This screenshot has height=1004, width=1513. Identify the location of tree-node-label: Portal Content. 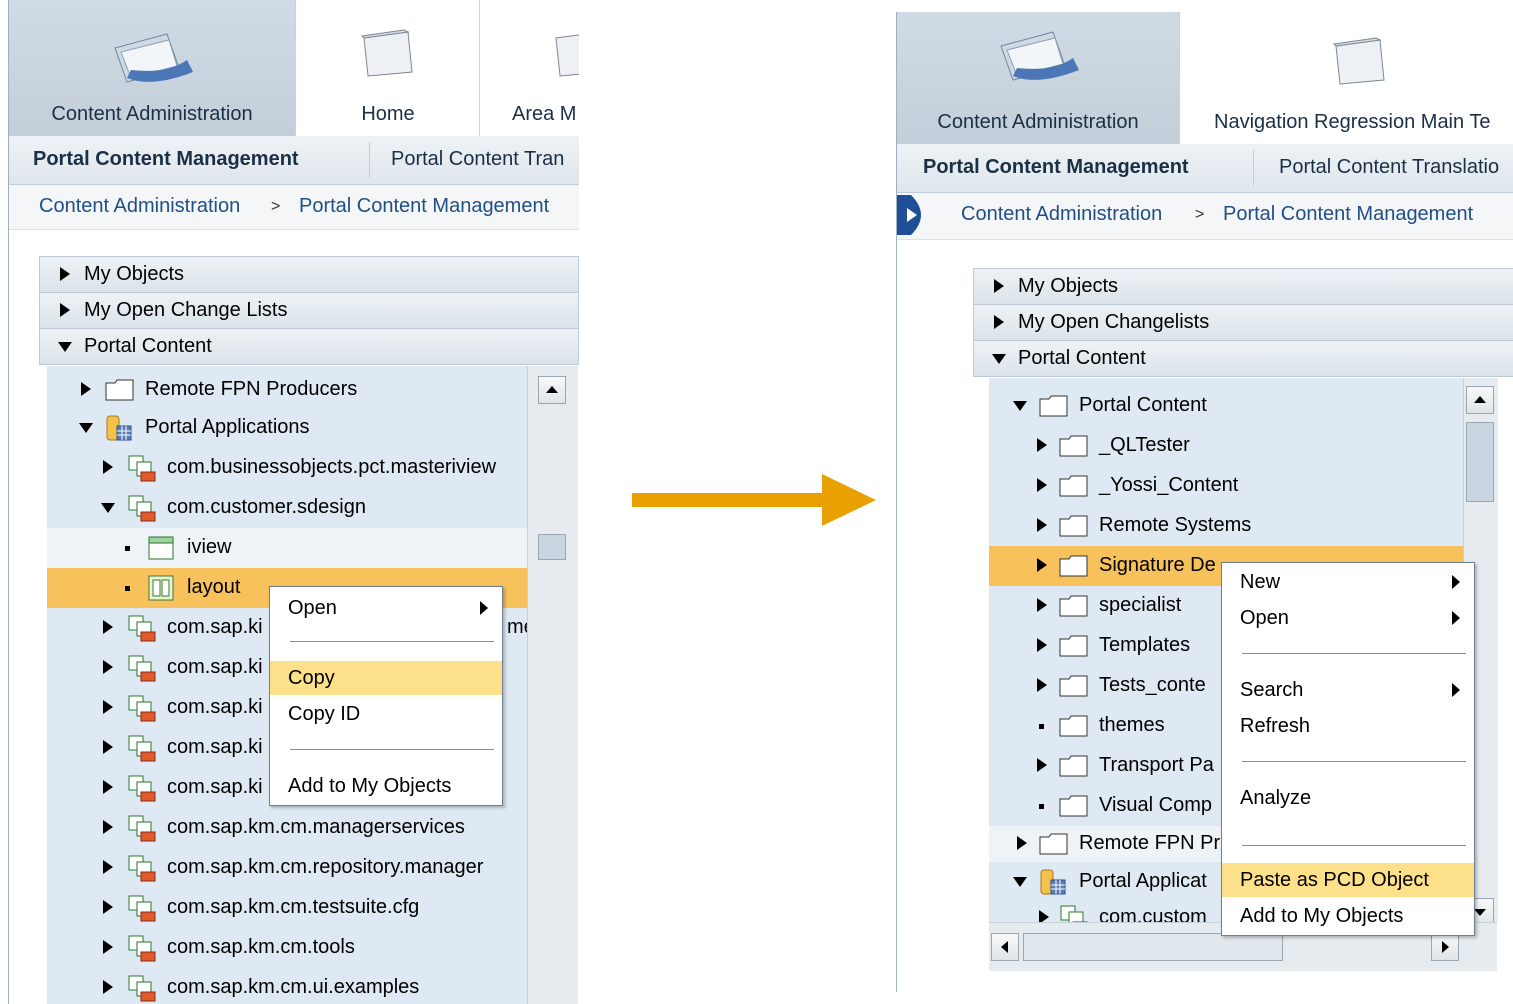
(1143, 405).